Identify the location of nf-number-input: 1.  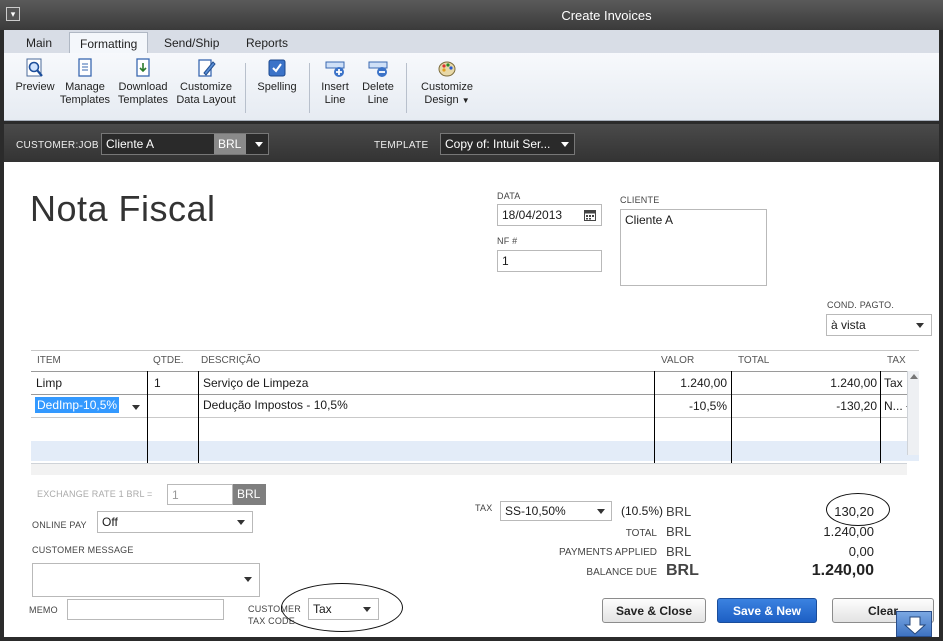
(549, 261).